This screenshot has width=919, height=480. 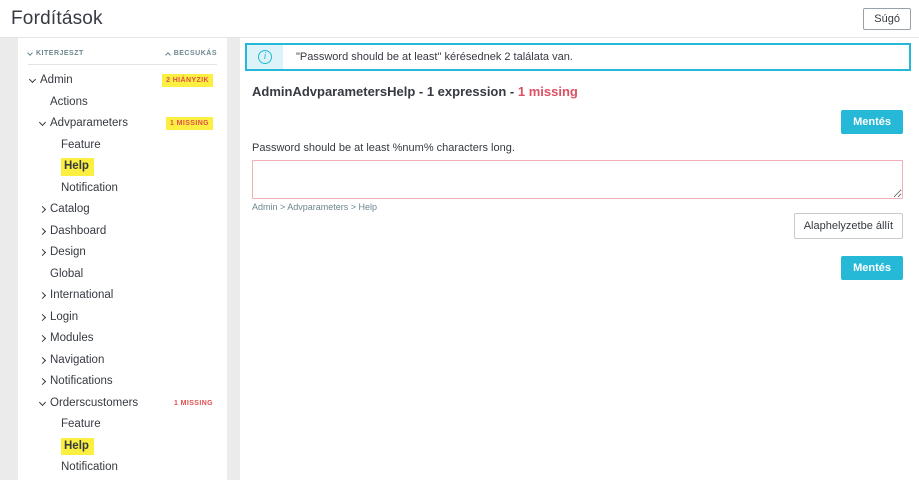 I want to click on tree-item-international: International, so click(x=118, y=296).